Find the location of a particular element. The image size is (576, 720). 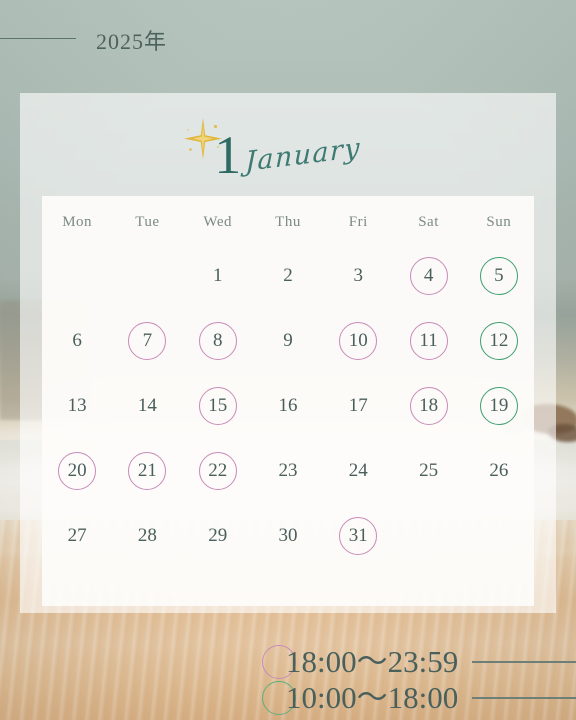

day-number-marked-evening: 7 is located at coordinates (147, 340).